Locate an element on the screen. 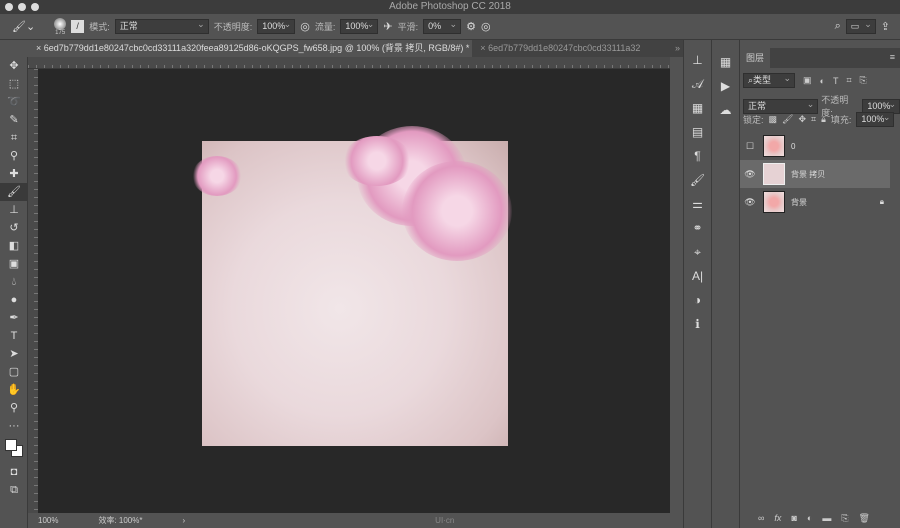 Image resolution: width=900 pixels, height=528 pixels. filter-kind-select: ⌕类型 is located at coordinates (769, 80).